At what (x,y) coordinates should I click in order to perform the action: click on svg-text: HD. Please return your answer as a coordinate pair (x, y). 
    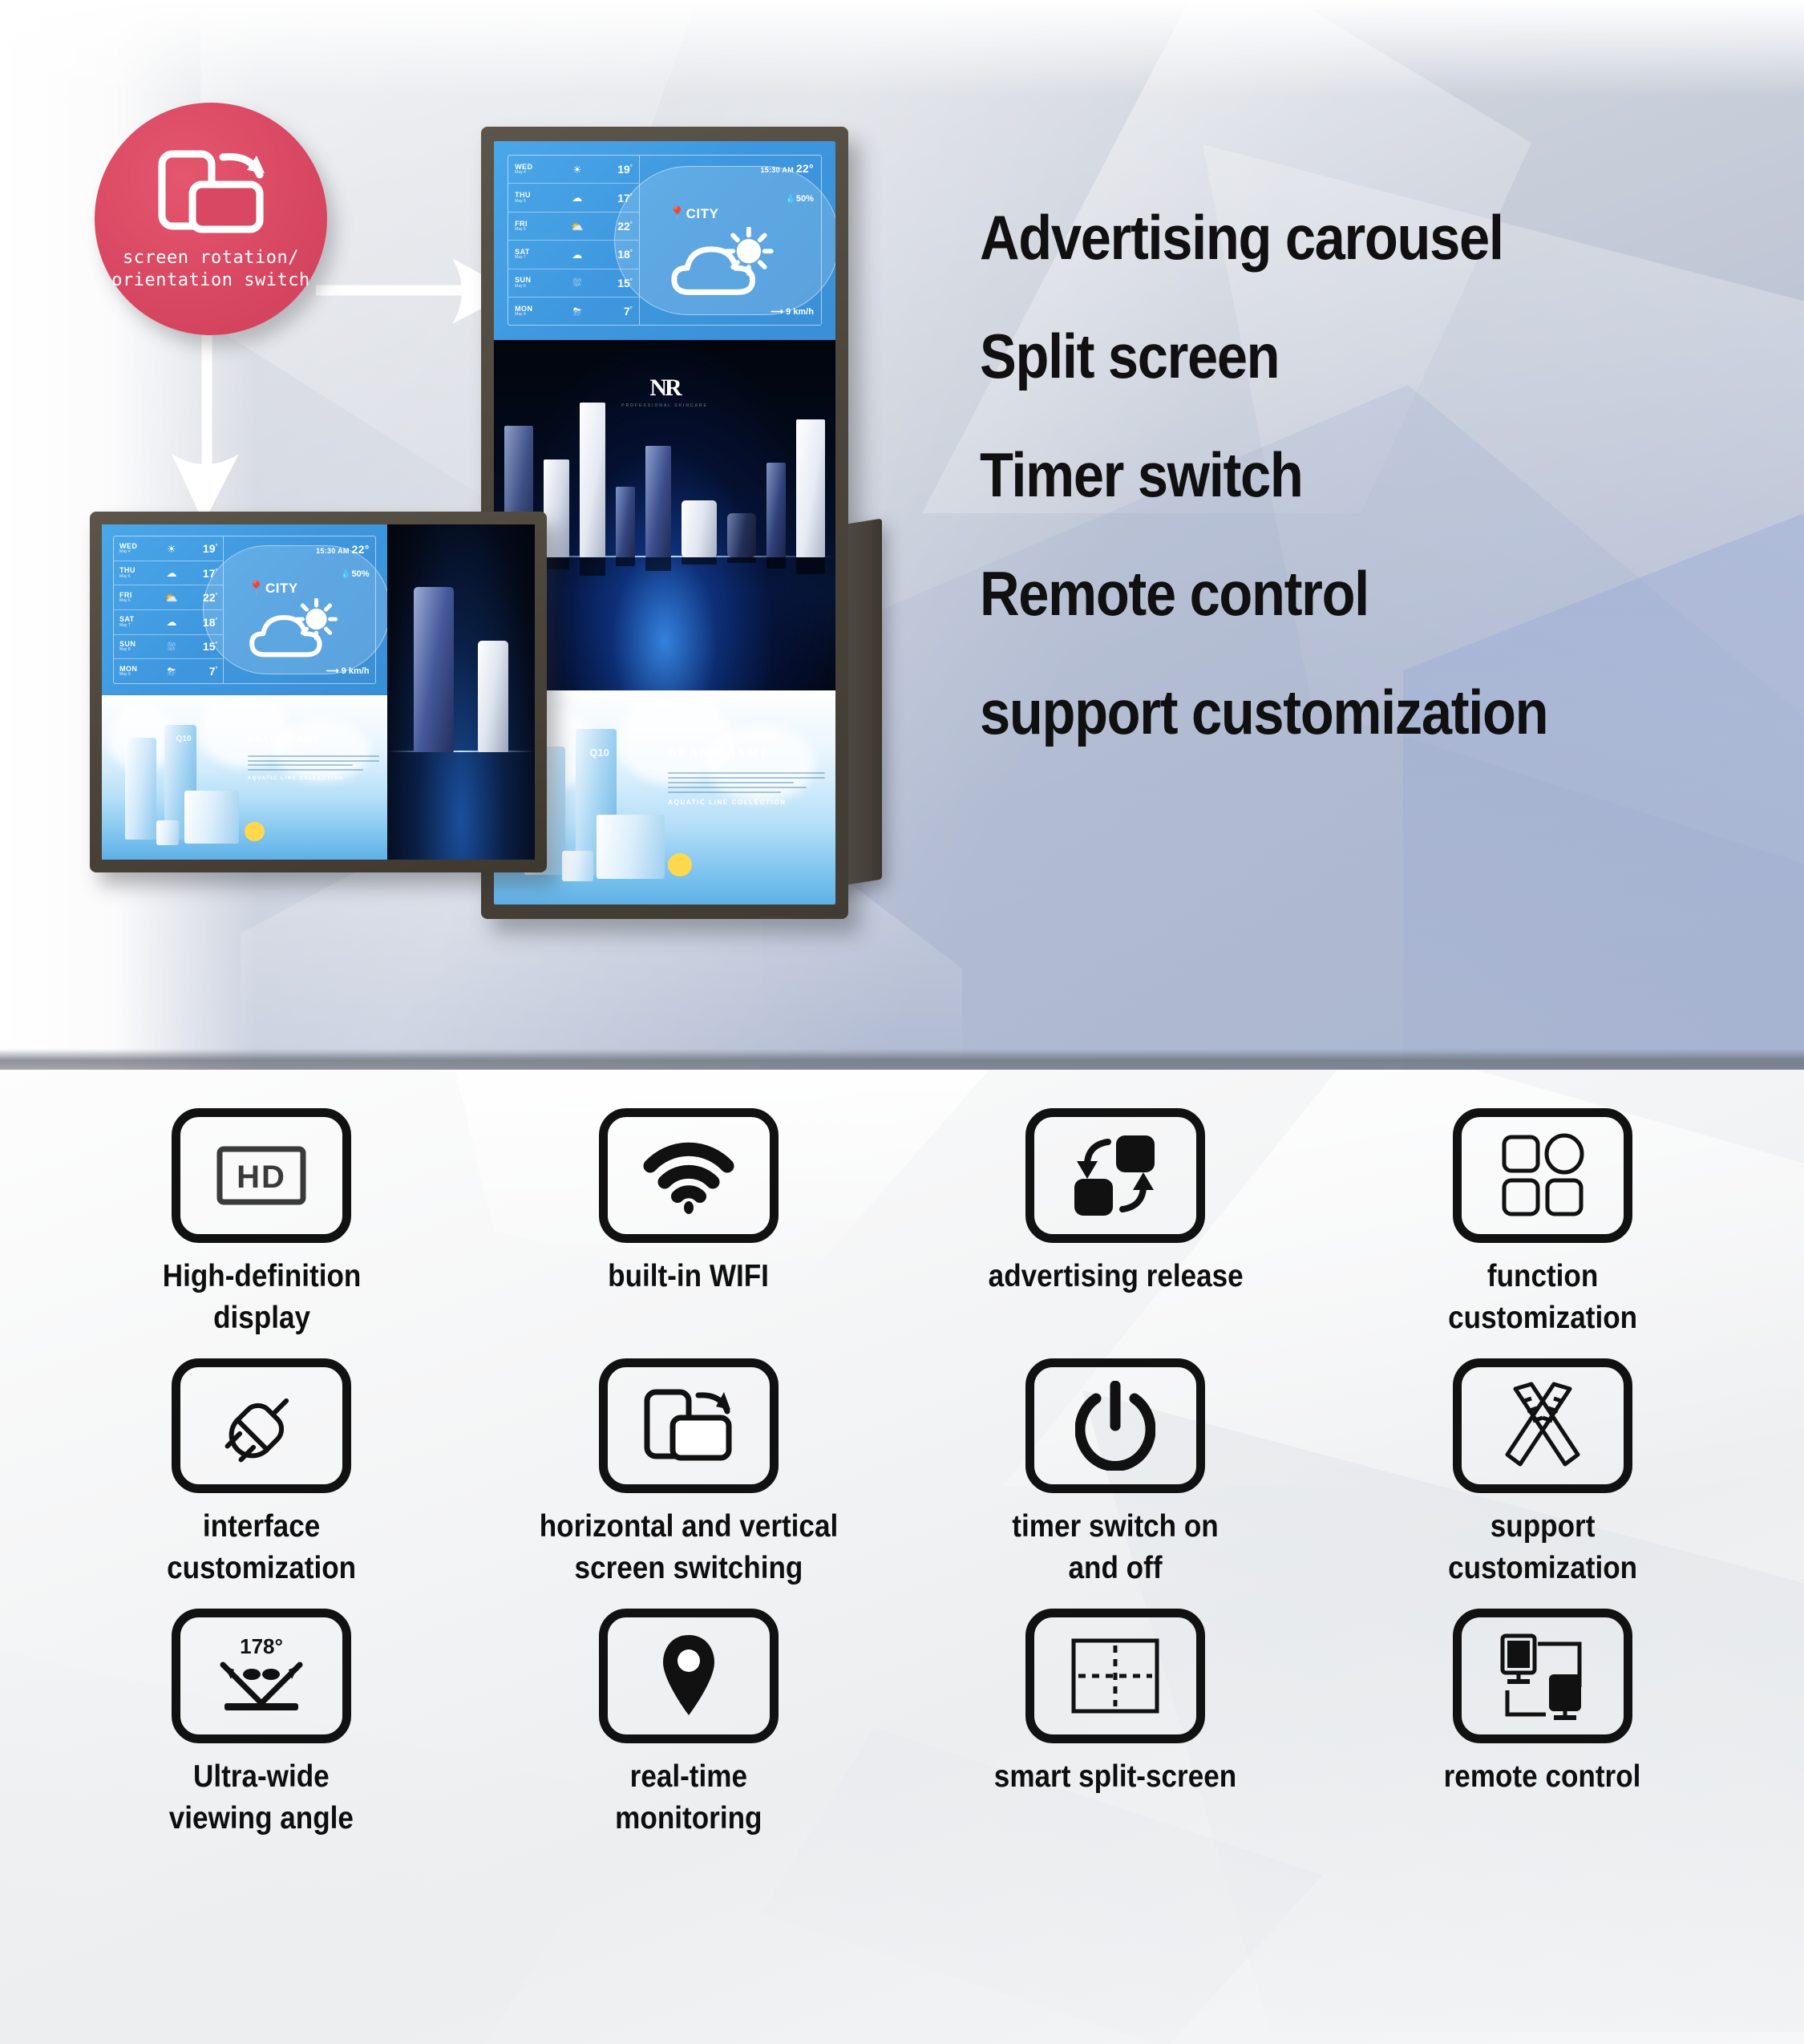
    Looking at the image, I should click on (262, 1177).